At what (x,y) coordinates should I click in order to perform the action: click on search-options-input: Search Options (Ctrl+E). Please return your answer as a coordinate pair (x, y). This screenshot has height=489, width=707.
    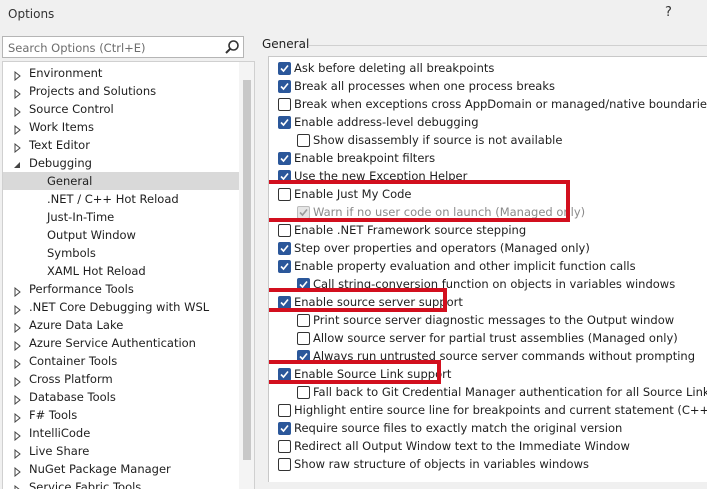
    Looking at the image, I should click on (123, 47).